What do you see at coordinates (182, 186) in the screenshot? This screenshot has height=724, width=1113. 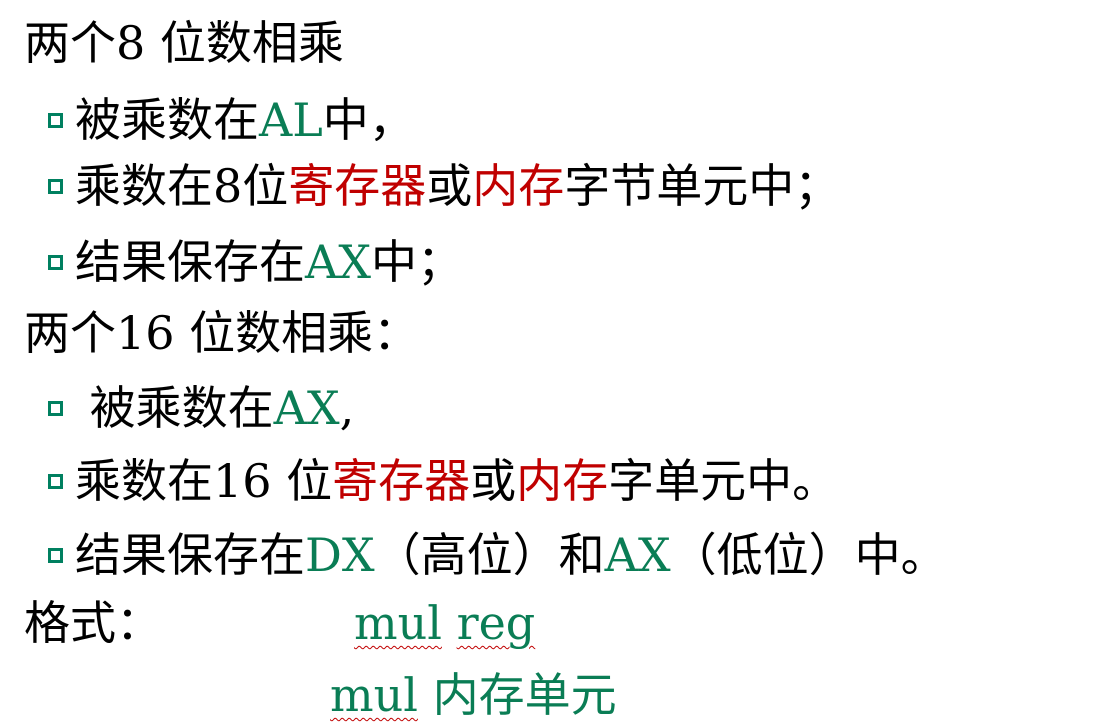 I see `text: 乘数在8位` at bounding box center [182, 186].